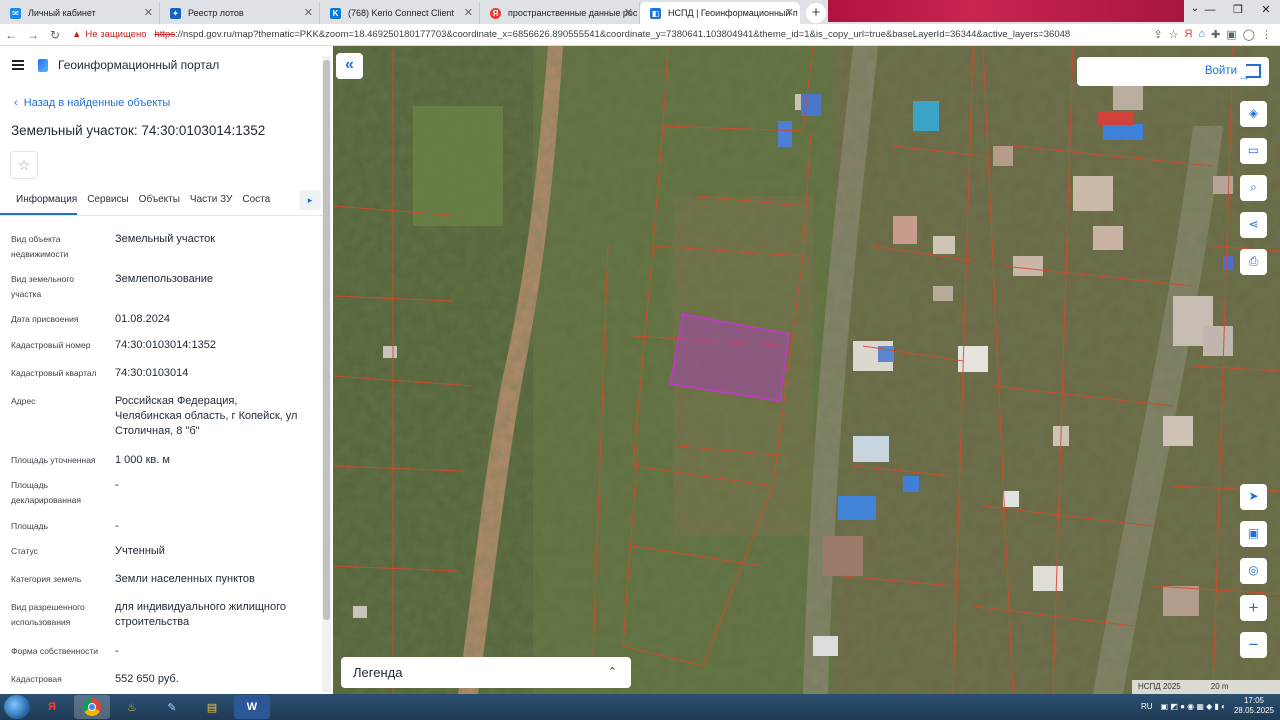 The image size is (1280, 720). I want to click on ruler-icon: ▭, so click(1253, 151).